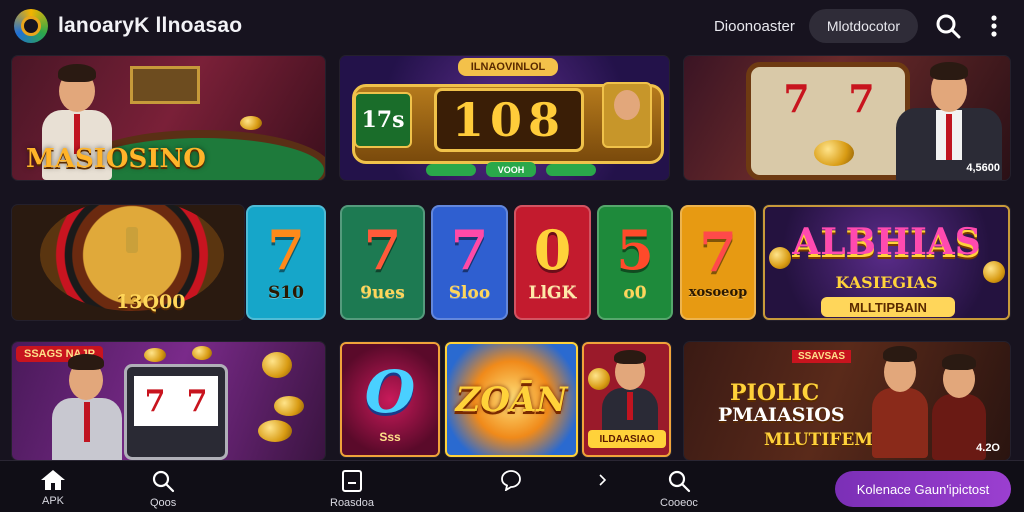  Describe the element at coordinates (552, 292) in the screenshot. I see `card-label: LlGK` at that location.